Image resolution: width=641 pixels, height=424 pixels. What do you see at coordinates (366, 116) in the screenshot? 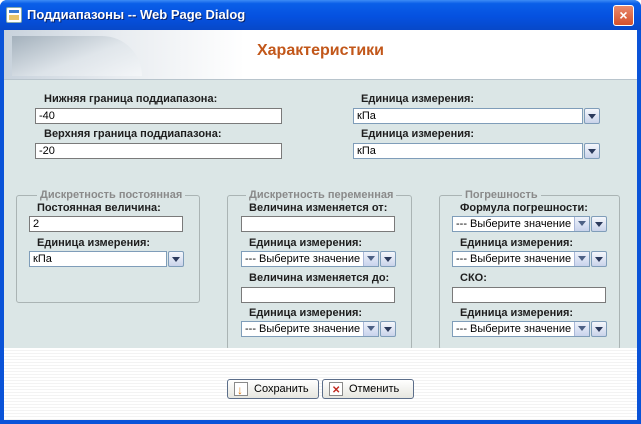
I see `range-unit-value-1: кПа` at bounding box center [366, 116].